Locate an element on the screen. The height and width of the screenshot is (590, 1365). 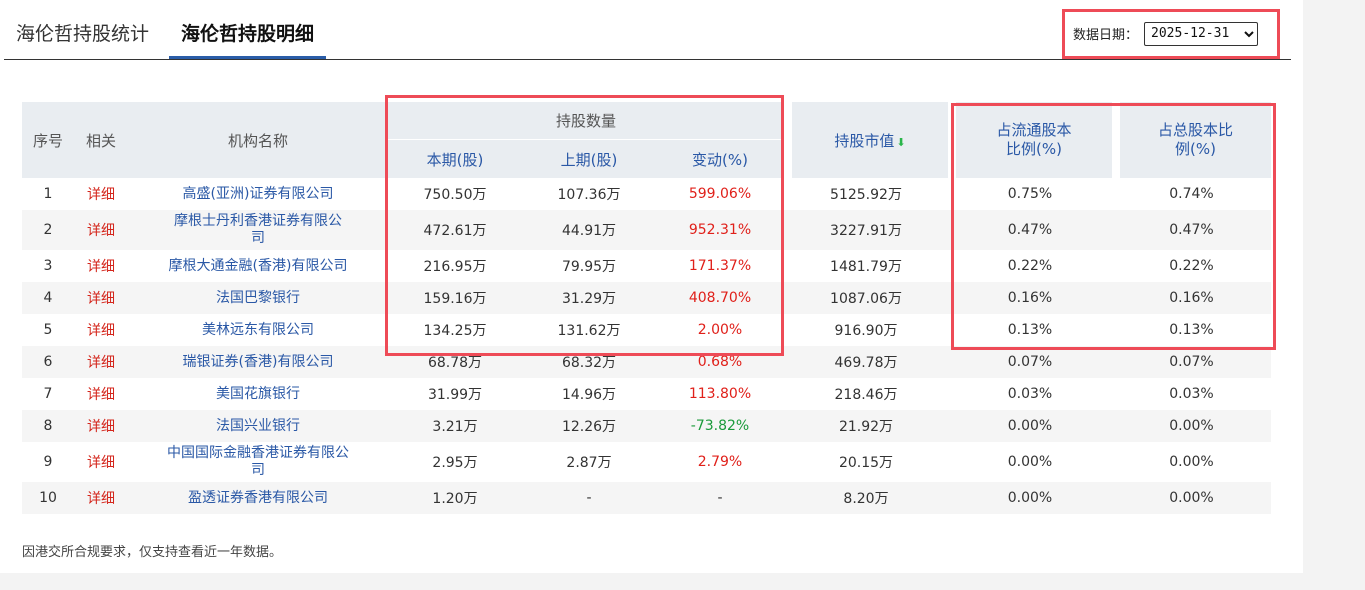
footnote: 因港交所合规要求，仅支持查看近一年数据。 is located at coordinates (152, 552).